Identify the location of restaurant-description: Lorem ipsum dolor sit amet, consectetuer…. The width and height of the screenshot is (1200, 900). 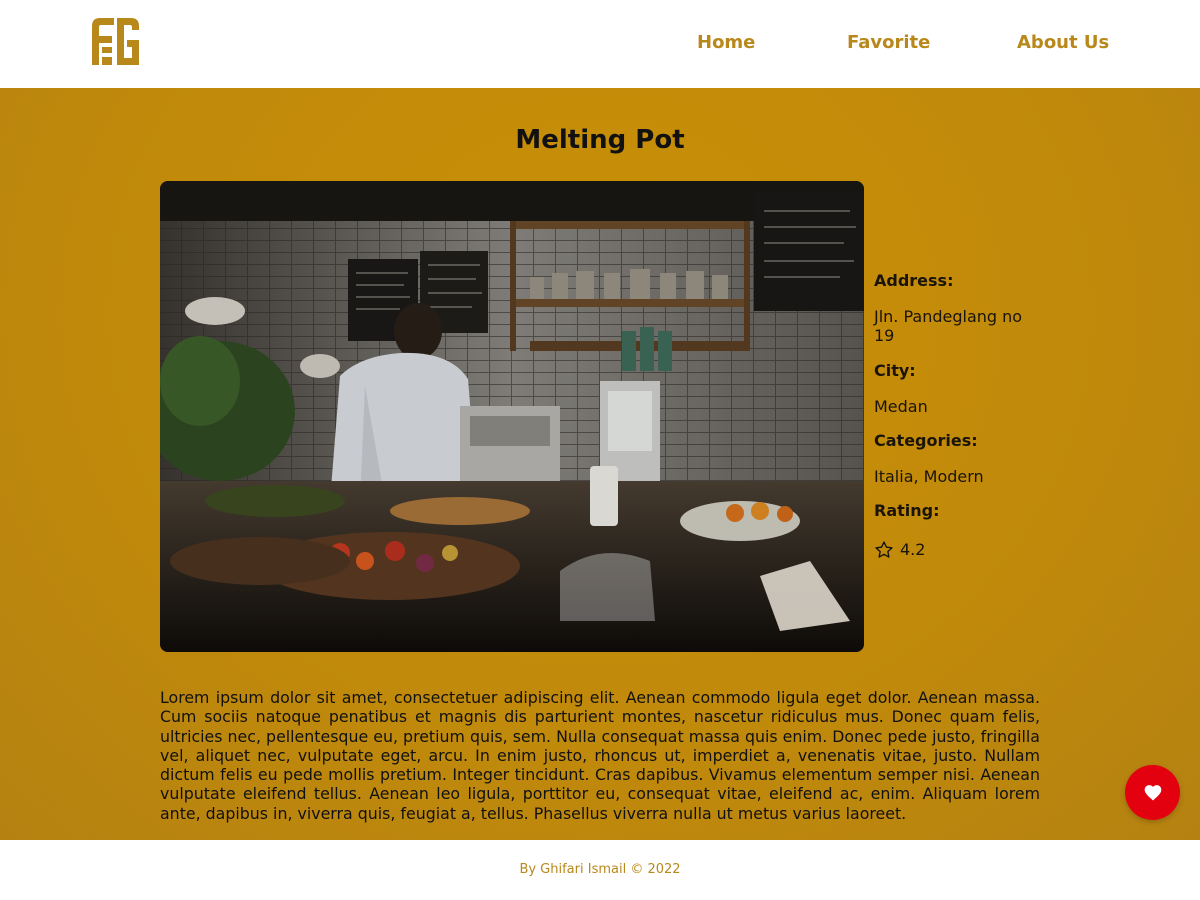
(600, 755).